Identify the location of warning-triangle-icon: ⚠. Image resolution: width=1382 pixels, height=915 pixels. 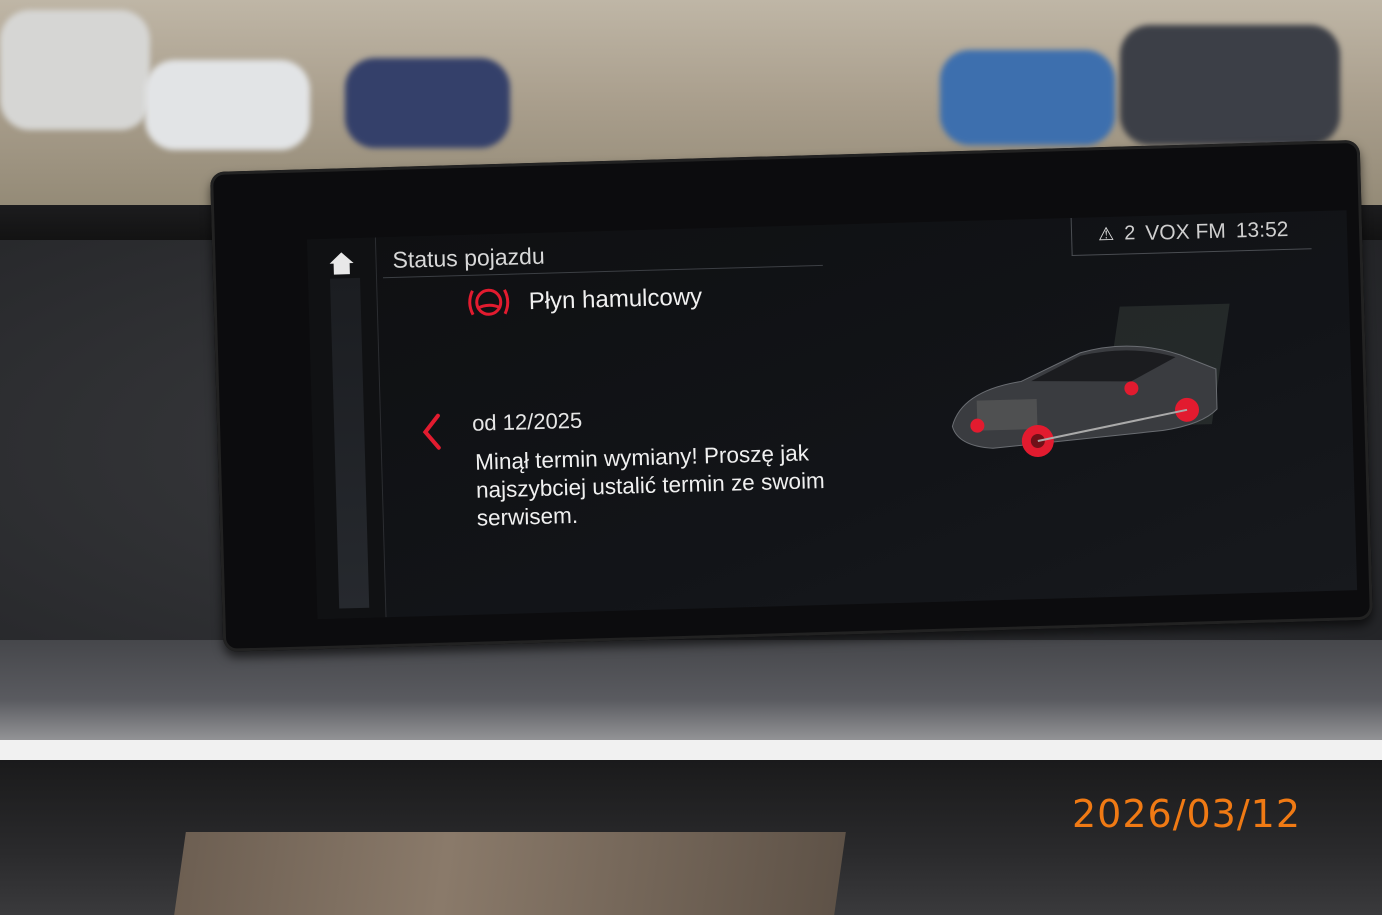
(1106, 234).